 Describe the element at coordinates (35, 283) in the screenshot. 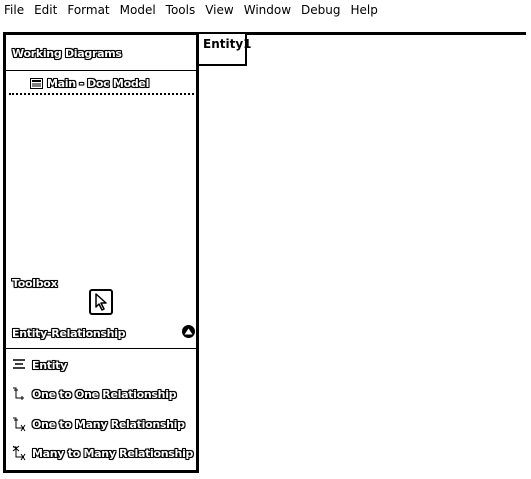

I see `toolbox-title: Toolbox` at that location.